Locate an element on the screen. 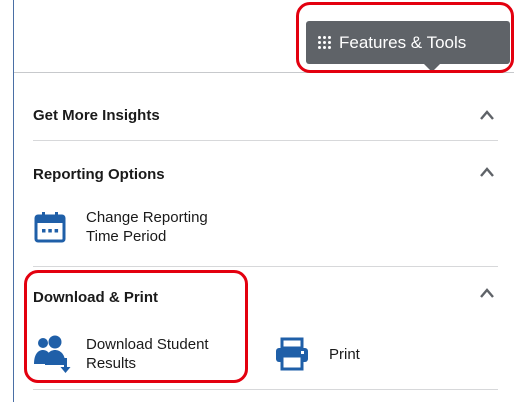 The height and width of the screenshot is (402, 514). download-student-results-label: Download Student Results is located at coordinates (147, 354).